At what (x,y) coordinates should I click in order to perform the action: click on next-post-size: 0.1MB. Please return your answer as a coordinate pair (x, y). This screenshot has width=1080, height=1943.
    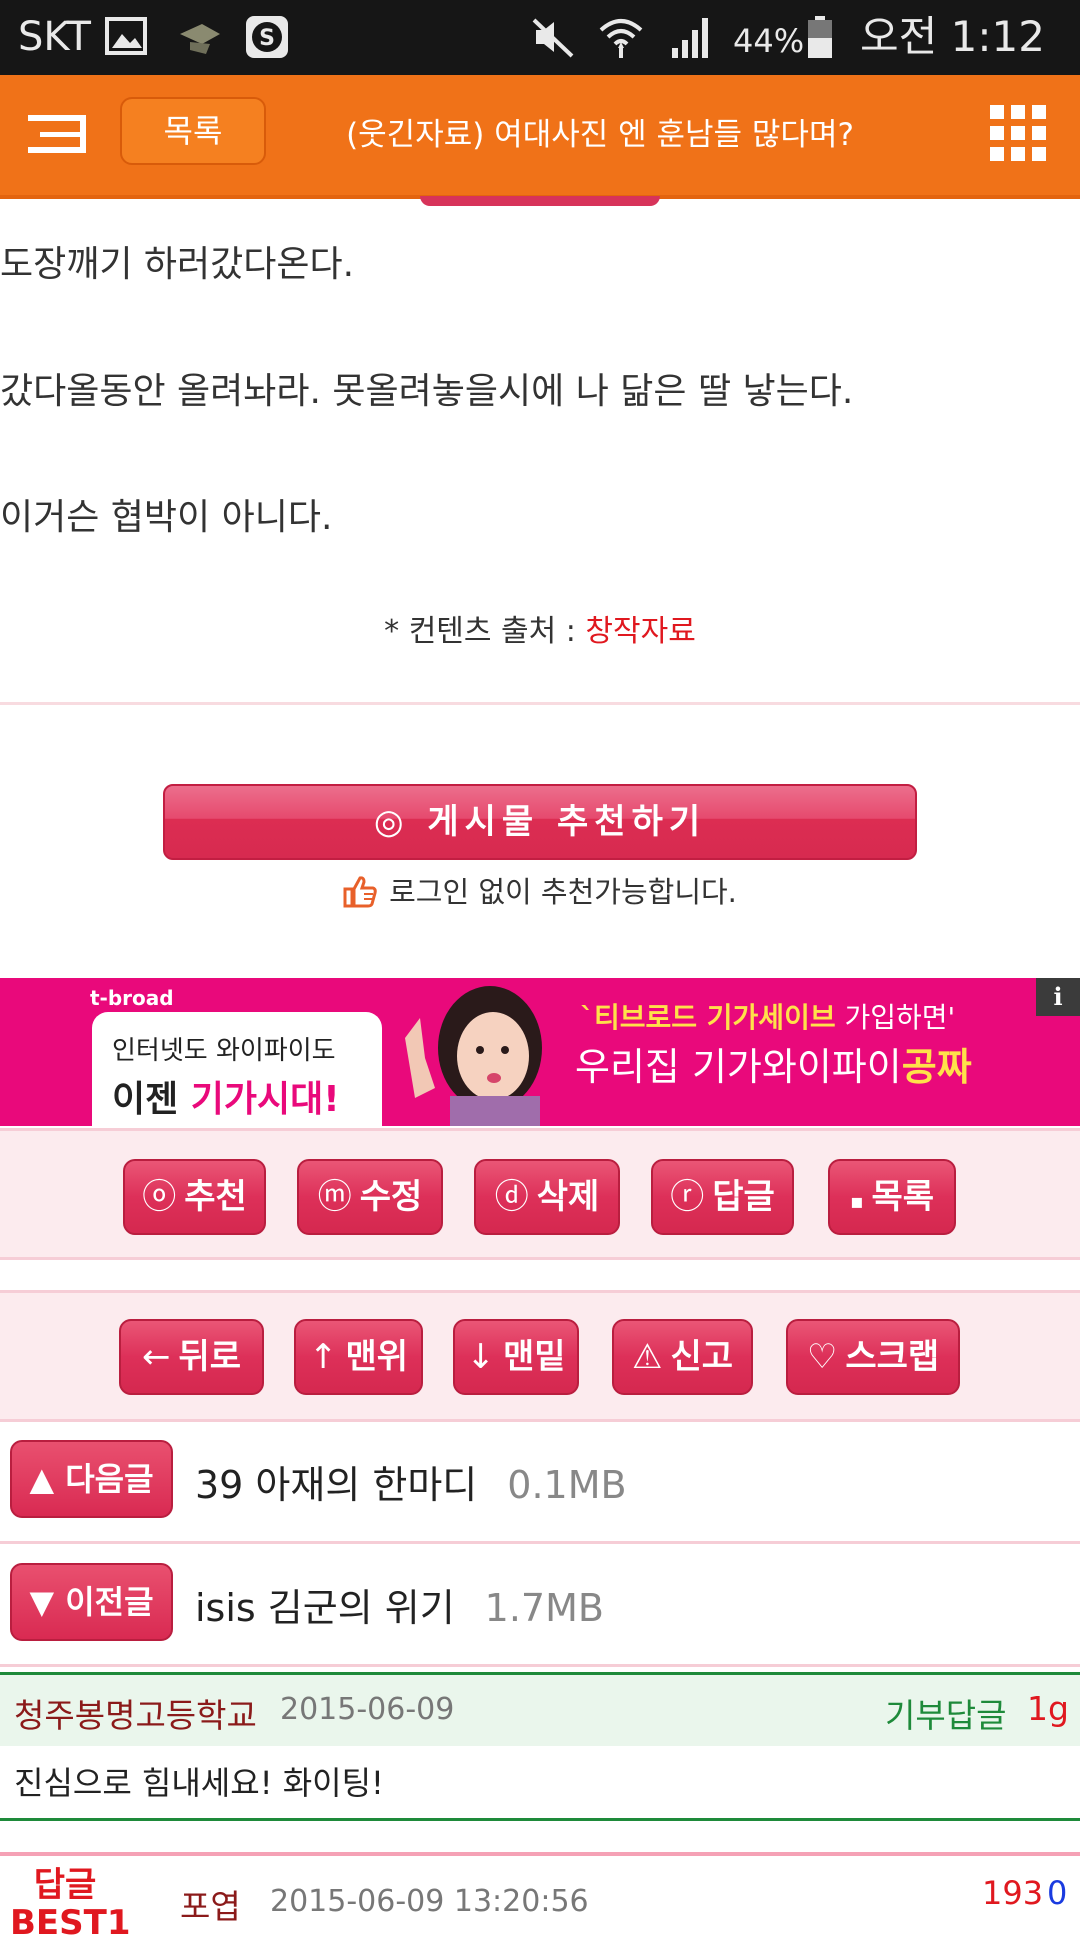
    Looking at the image, I should click on (567, 1485).